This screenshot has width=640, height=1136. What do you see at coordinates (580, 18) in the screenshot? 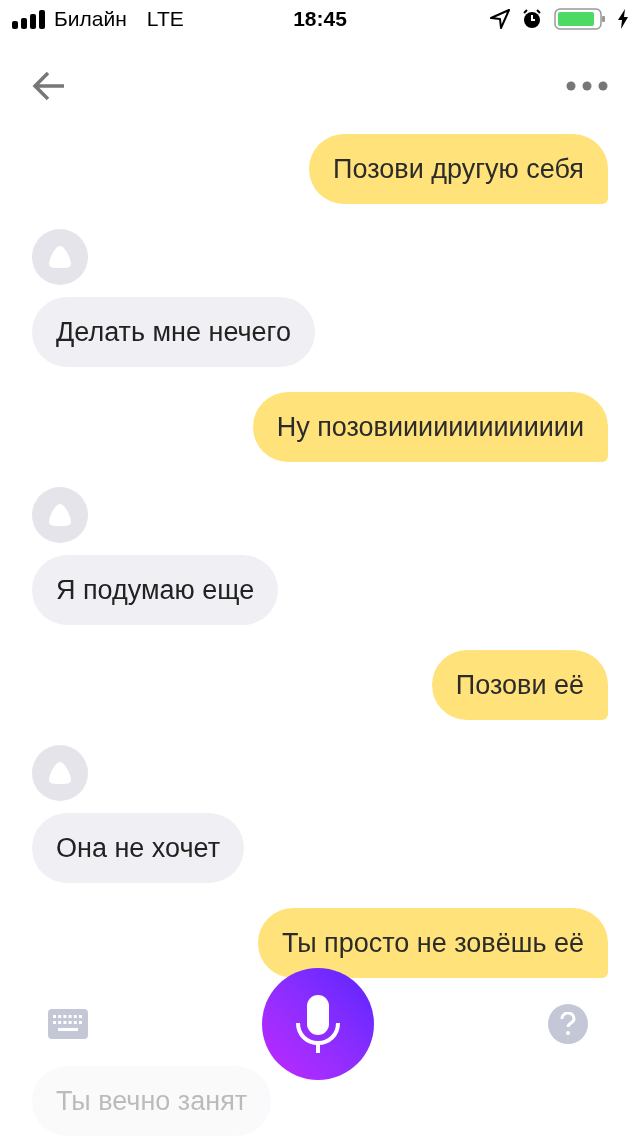
I see `battery-icon` at bounding box center [580, 18].